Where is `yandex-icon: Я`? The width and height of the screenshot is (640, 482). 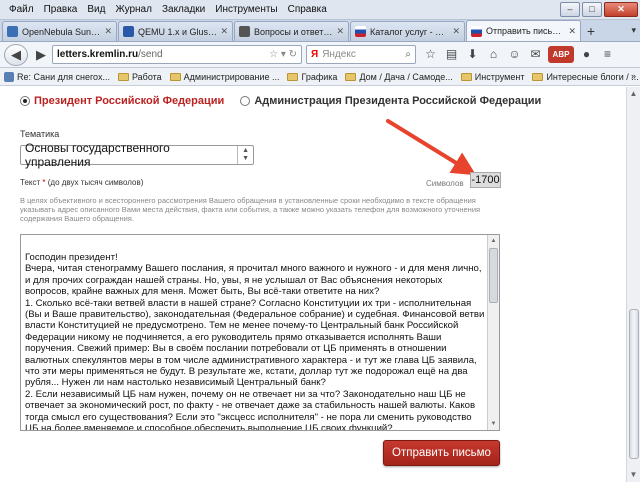 yandex-icon: Я is located at coordinates (315, 54).